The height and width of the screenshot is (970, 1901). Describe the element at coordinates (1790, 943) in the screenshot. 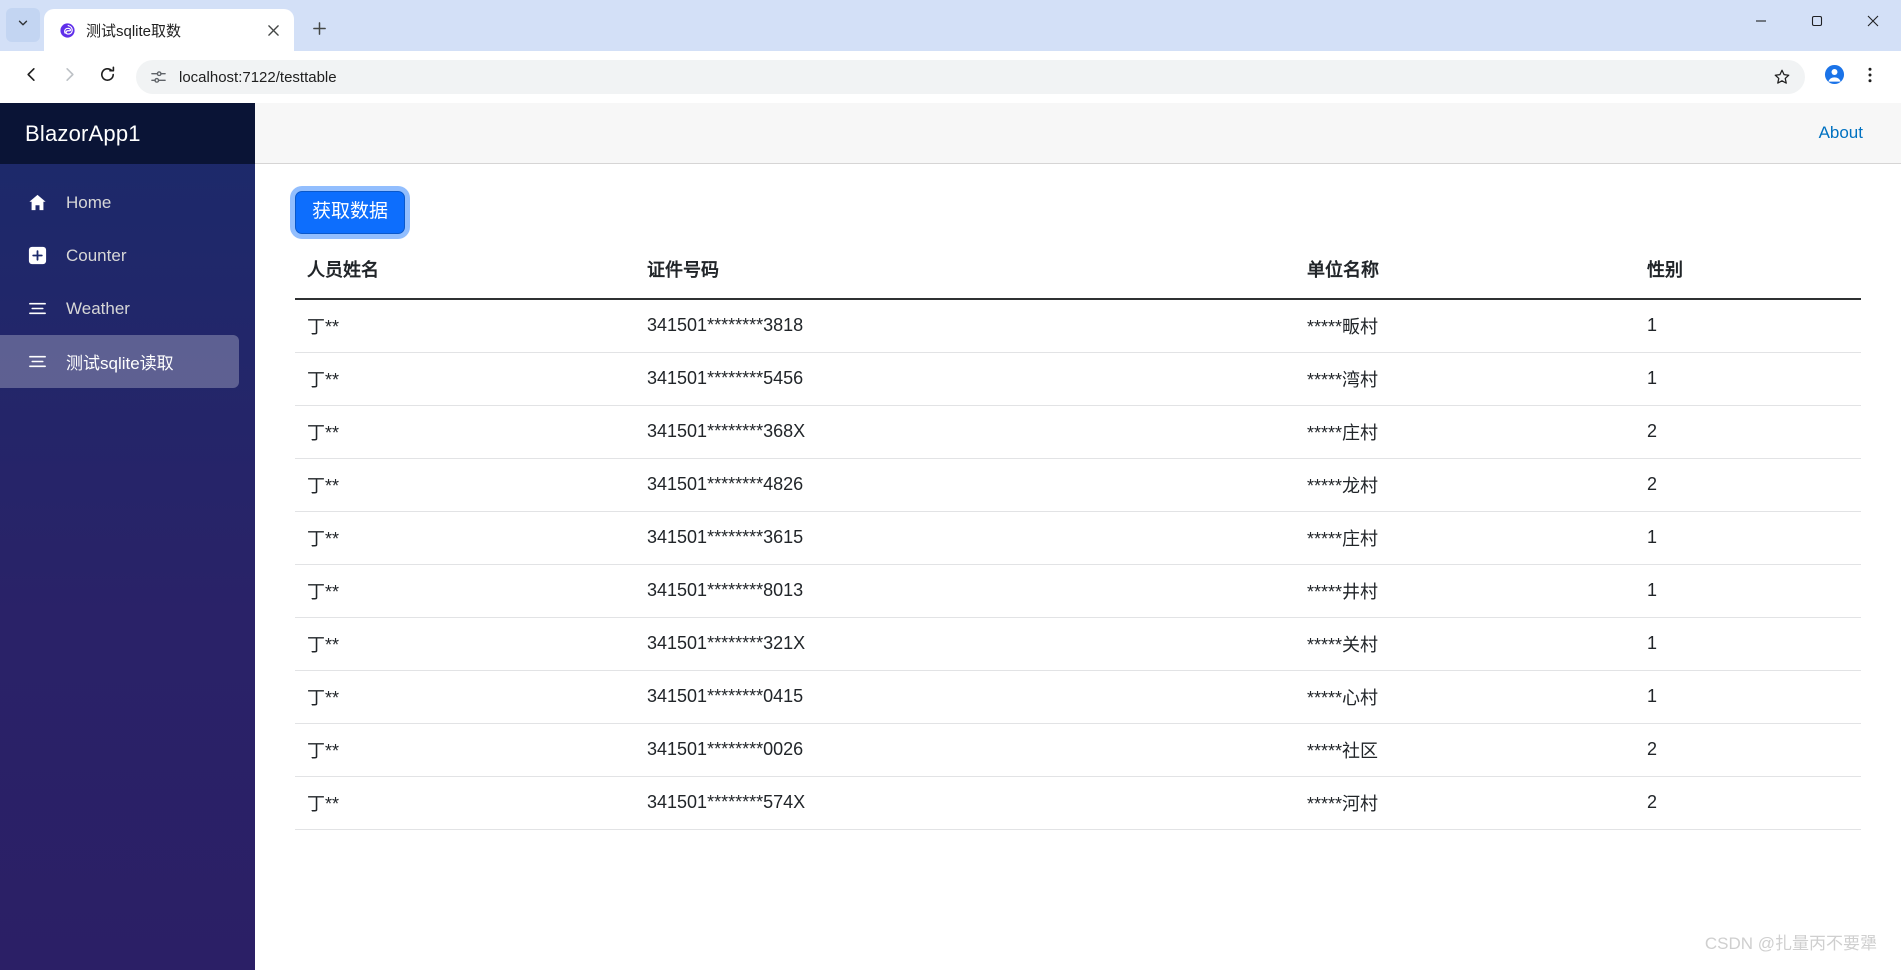

I see `csdn-watermark: CSDN @扎量丙不要犟` at that location.